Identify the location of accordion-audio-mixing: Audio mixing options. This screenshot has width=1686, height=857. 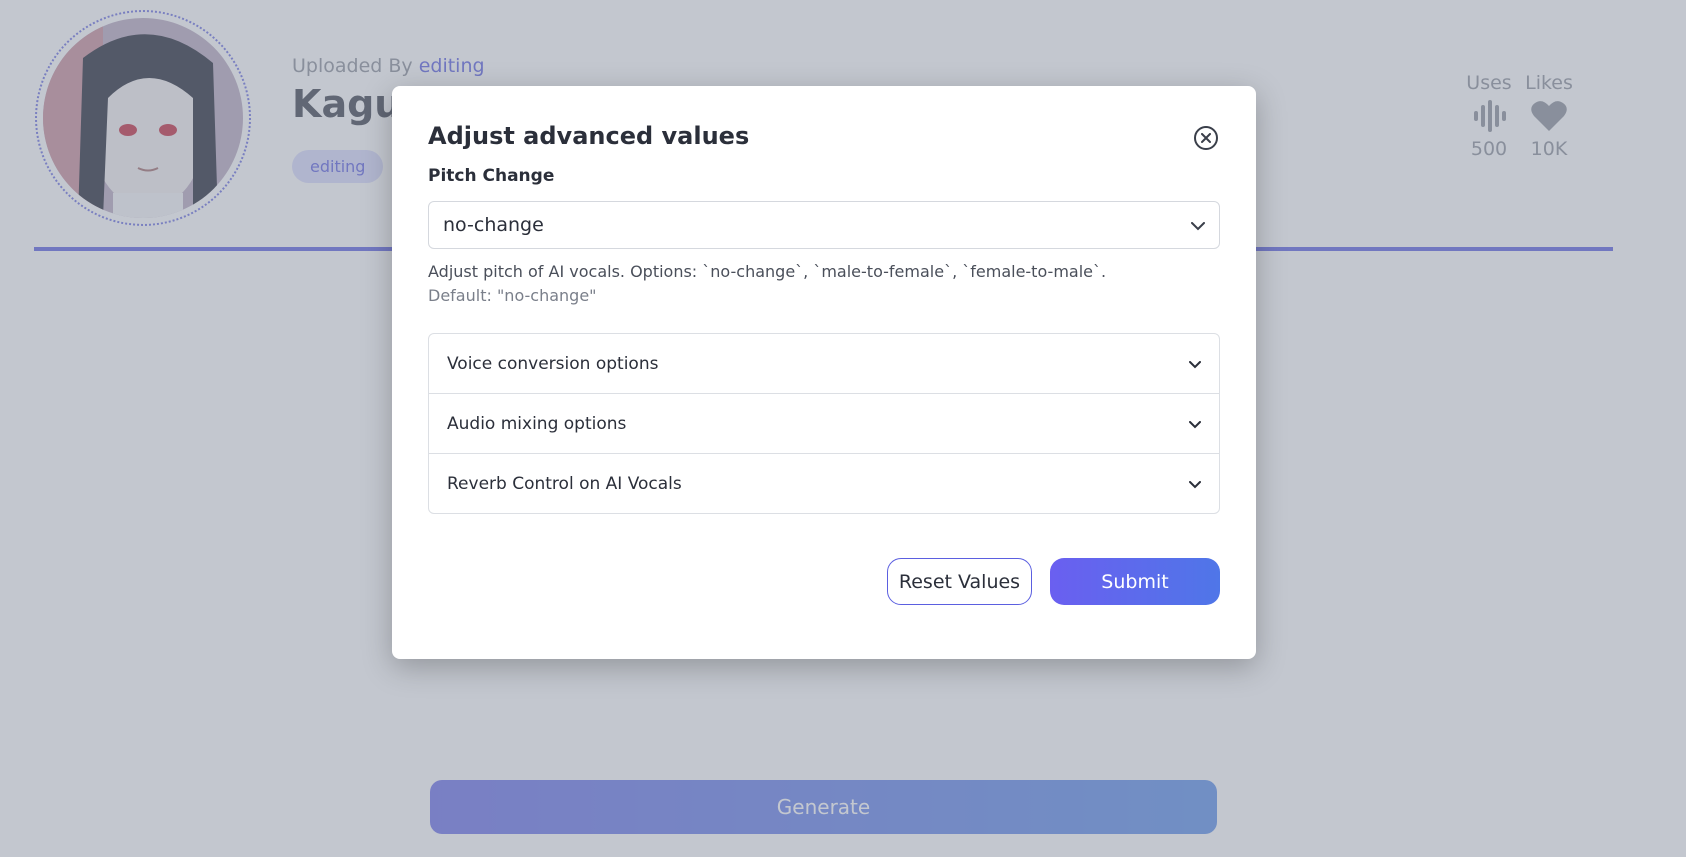
(824, 424).